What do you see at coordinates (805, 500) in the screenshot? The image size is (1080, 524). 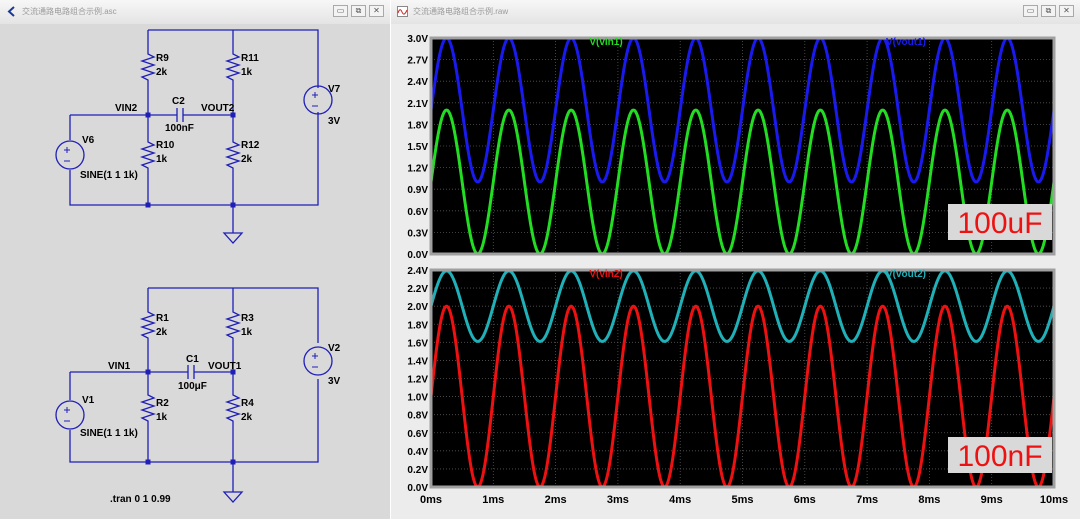 I see `x-tick-label: 6ms` at bounding box center [805, 500].